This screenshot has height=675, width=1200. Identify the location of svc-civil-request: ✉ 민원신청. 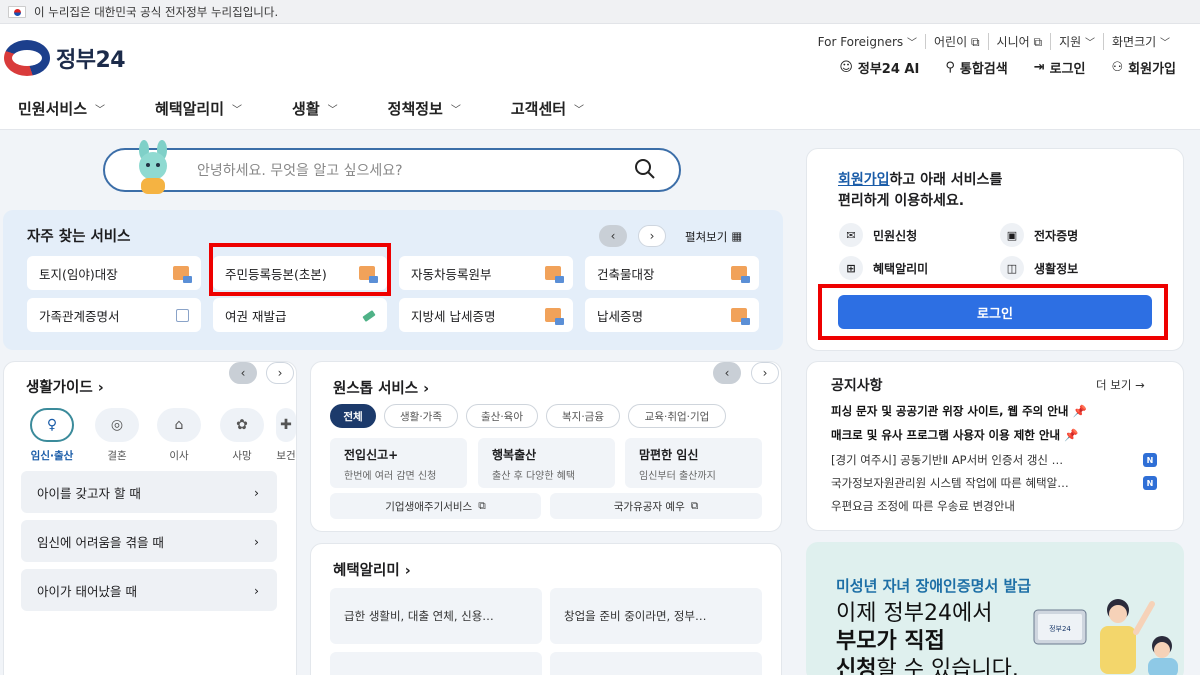
(878, 235).